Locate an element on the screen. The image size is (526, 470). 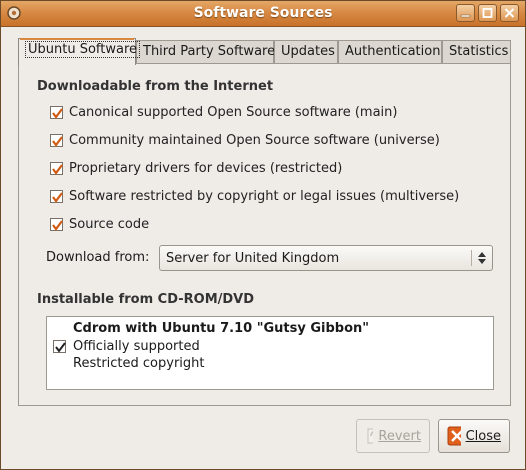
combo-separator is located at coordinates (471, 258).